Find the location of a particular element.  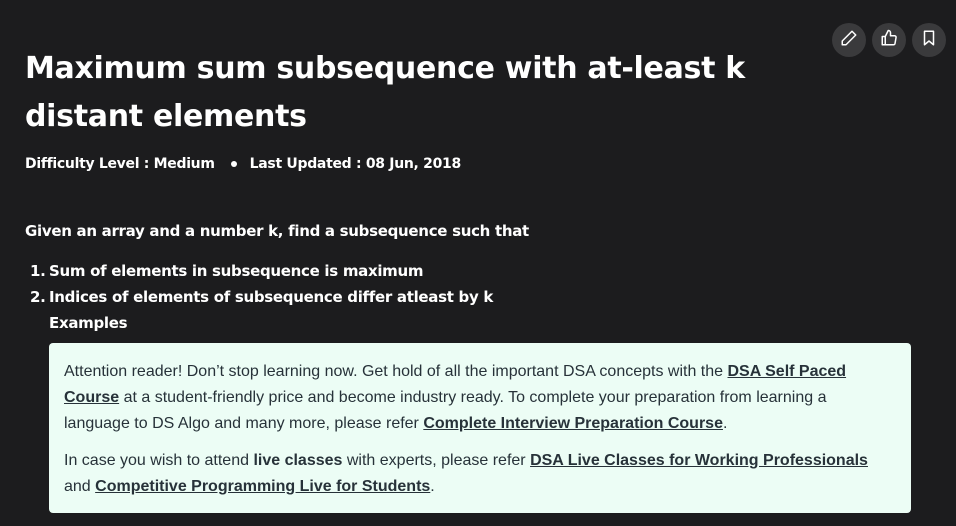

callout-text: In case you wish to attend is located at coordinates (159, 460).